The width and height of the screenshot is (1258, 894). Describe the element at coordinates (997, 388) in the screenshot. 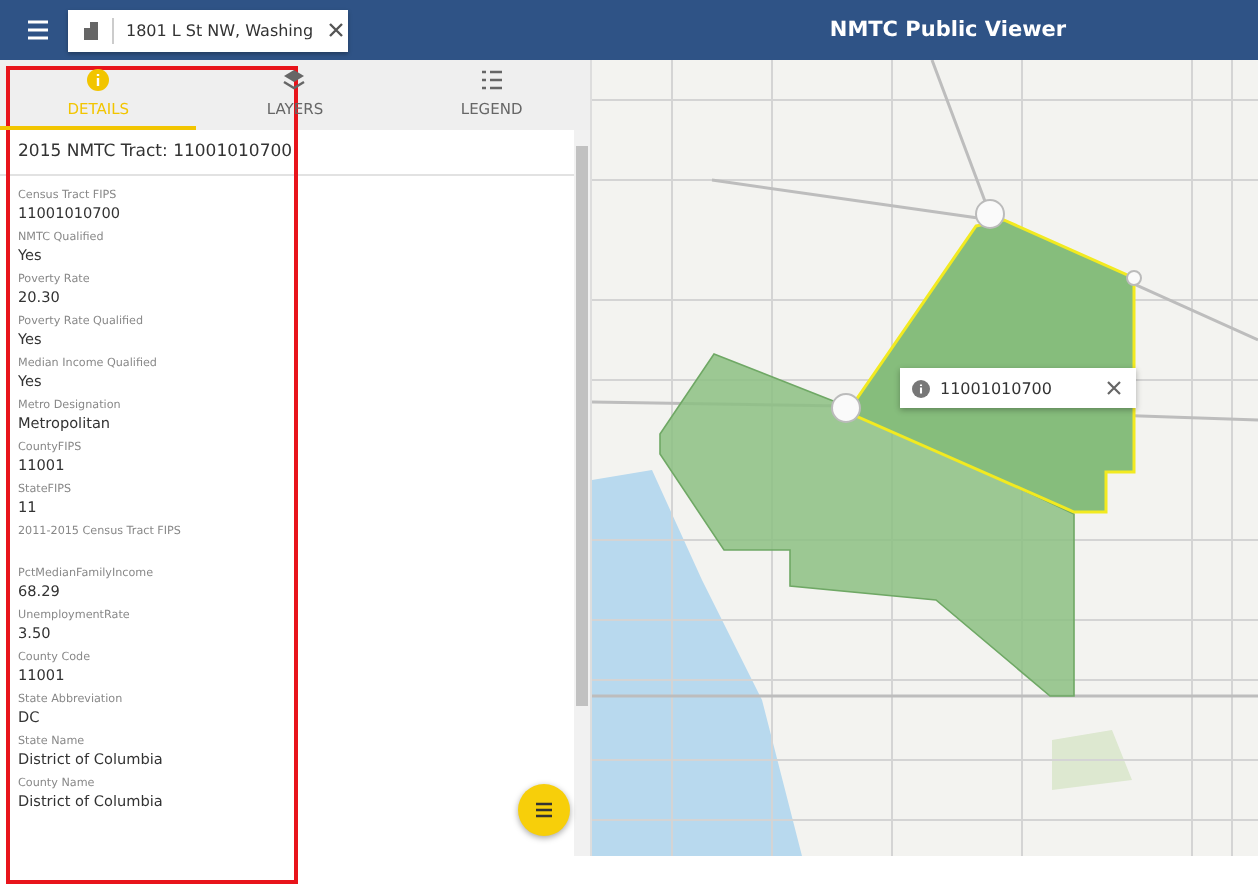

I see `popup-text: 11001010700` at that location.